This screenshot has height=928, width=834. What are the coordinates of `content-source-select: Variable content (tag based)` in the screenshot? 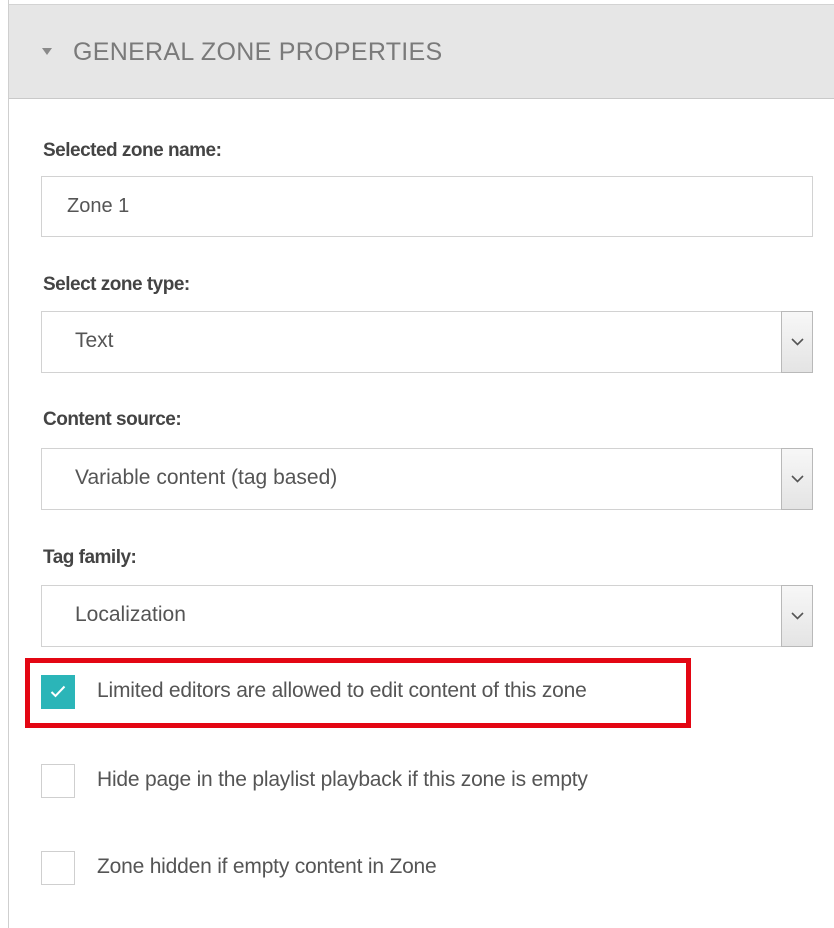 It's located at (427, 479).